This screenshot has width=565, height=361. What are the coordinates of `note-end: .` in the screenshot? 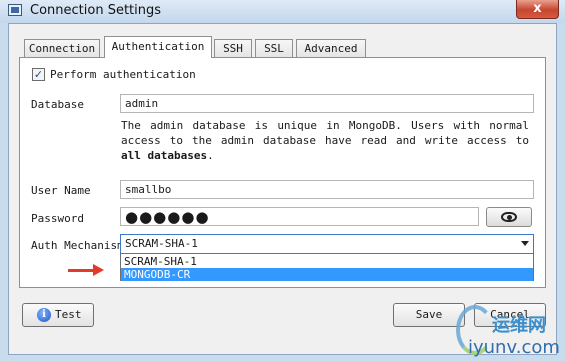 It's located at (210, 155).